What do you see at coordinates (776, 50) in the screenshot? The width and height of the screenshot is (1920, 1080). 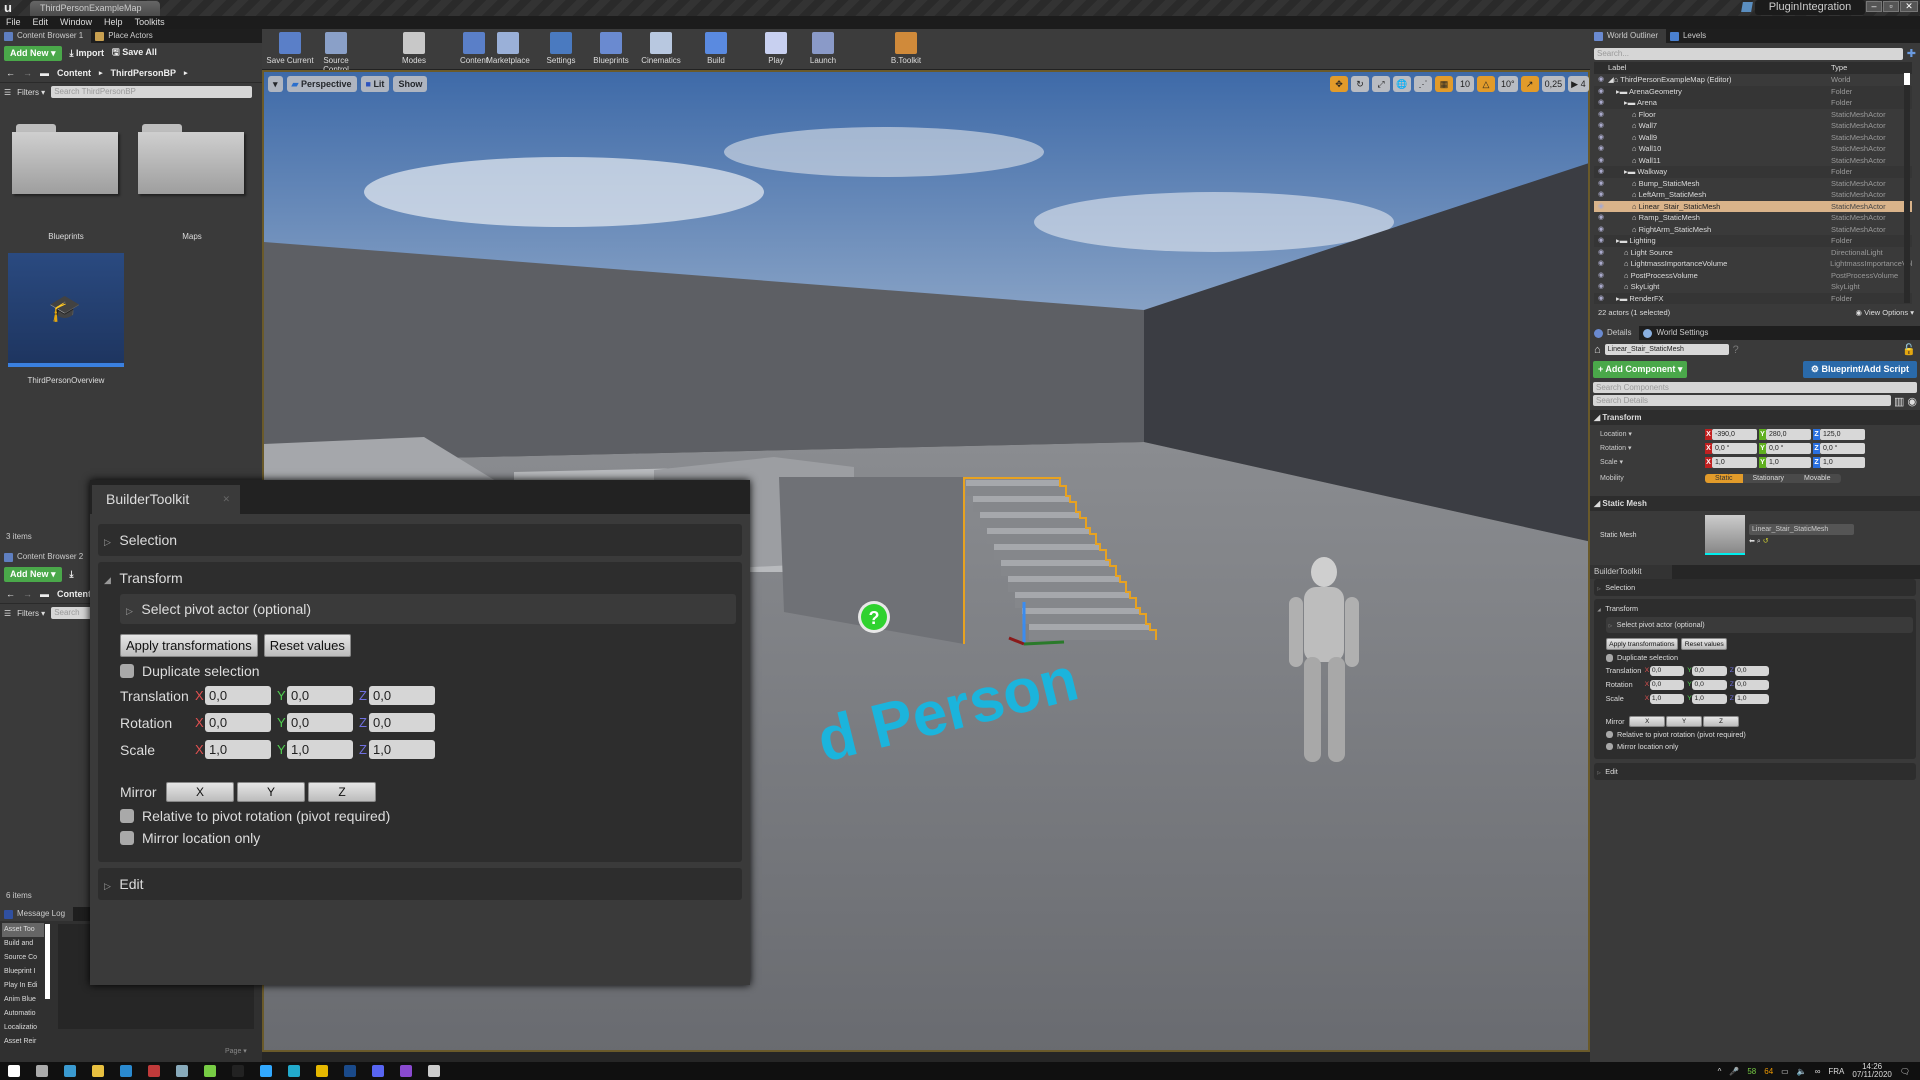 I see `play-button: Play` at bounding box center [776, 50].